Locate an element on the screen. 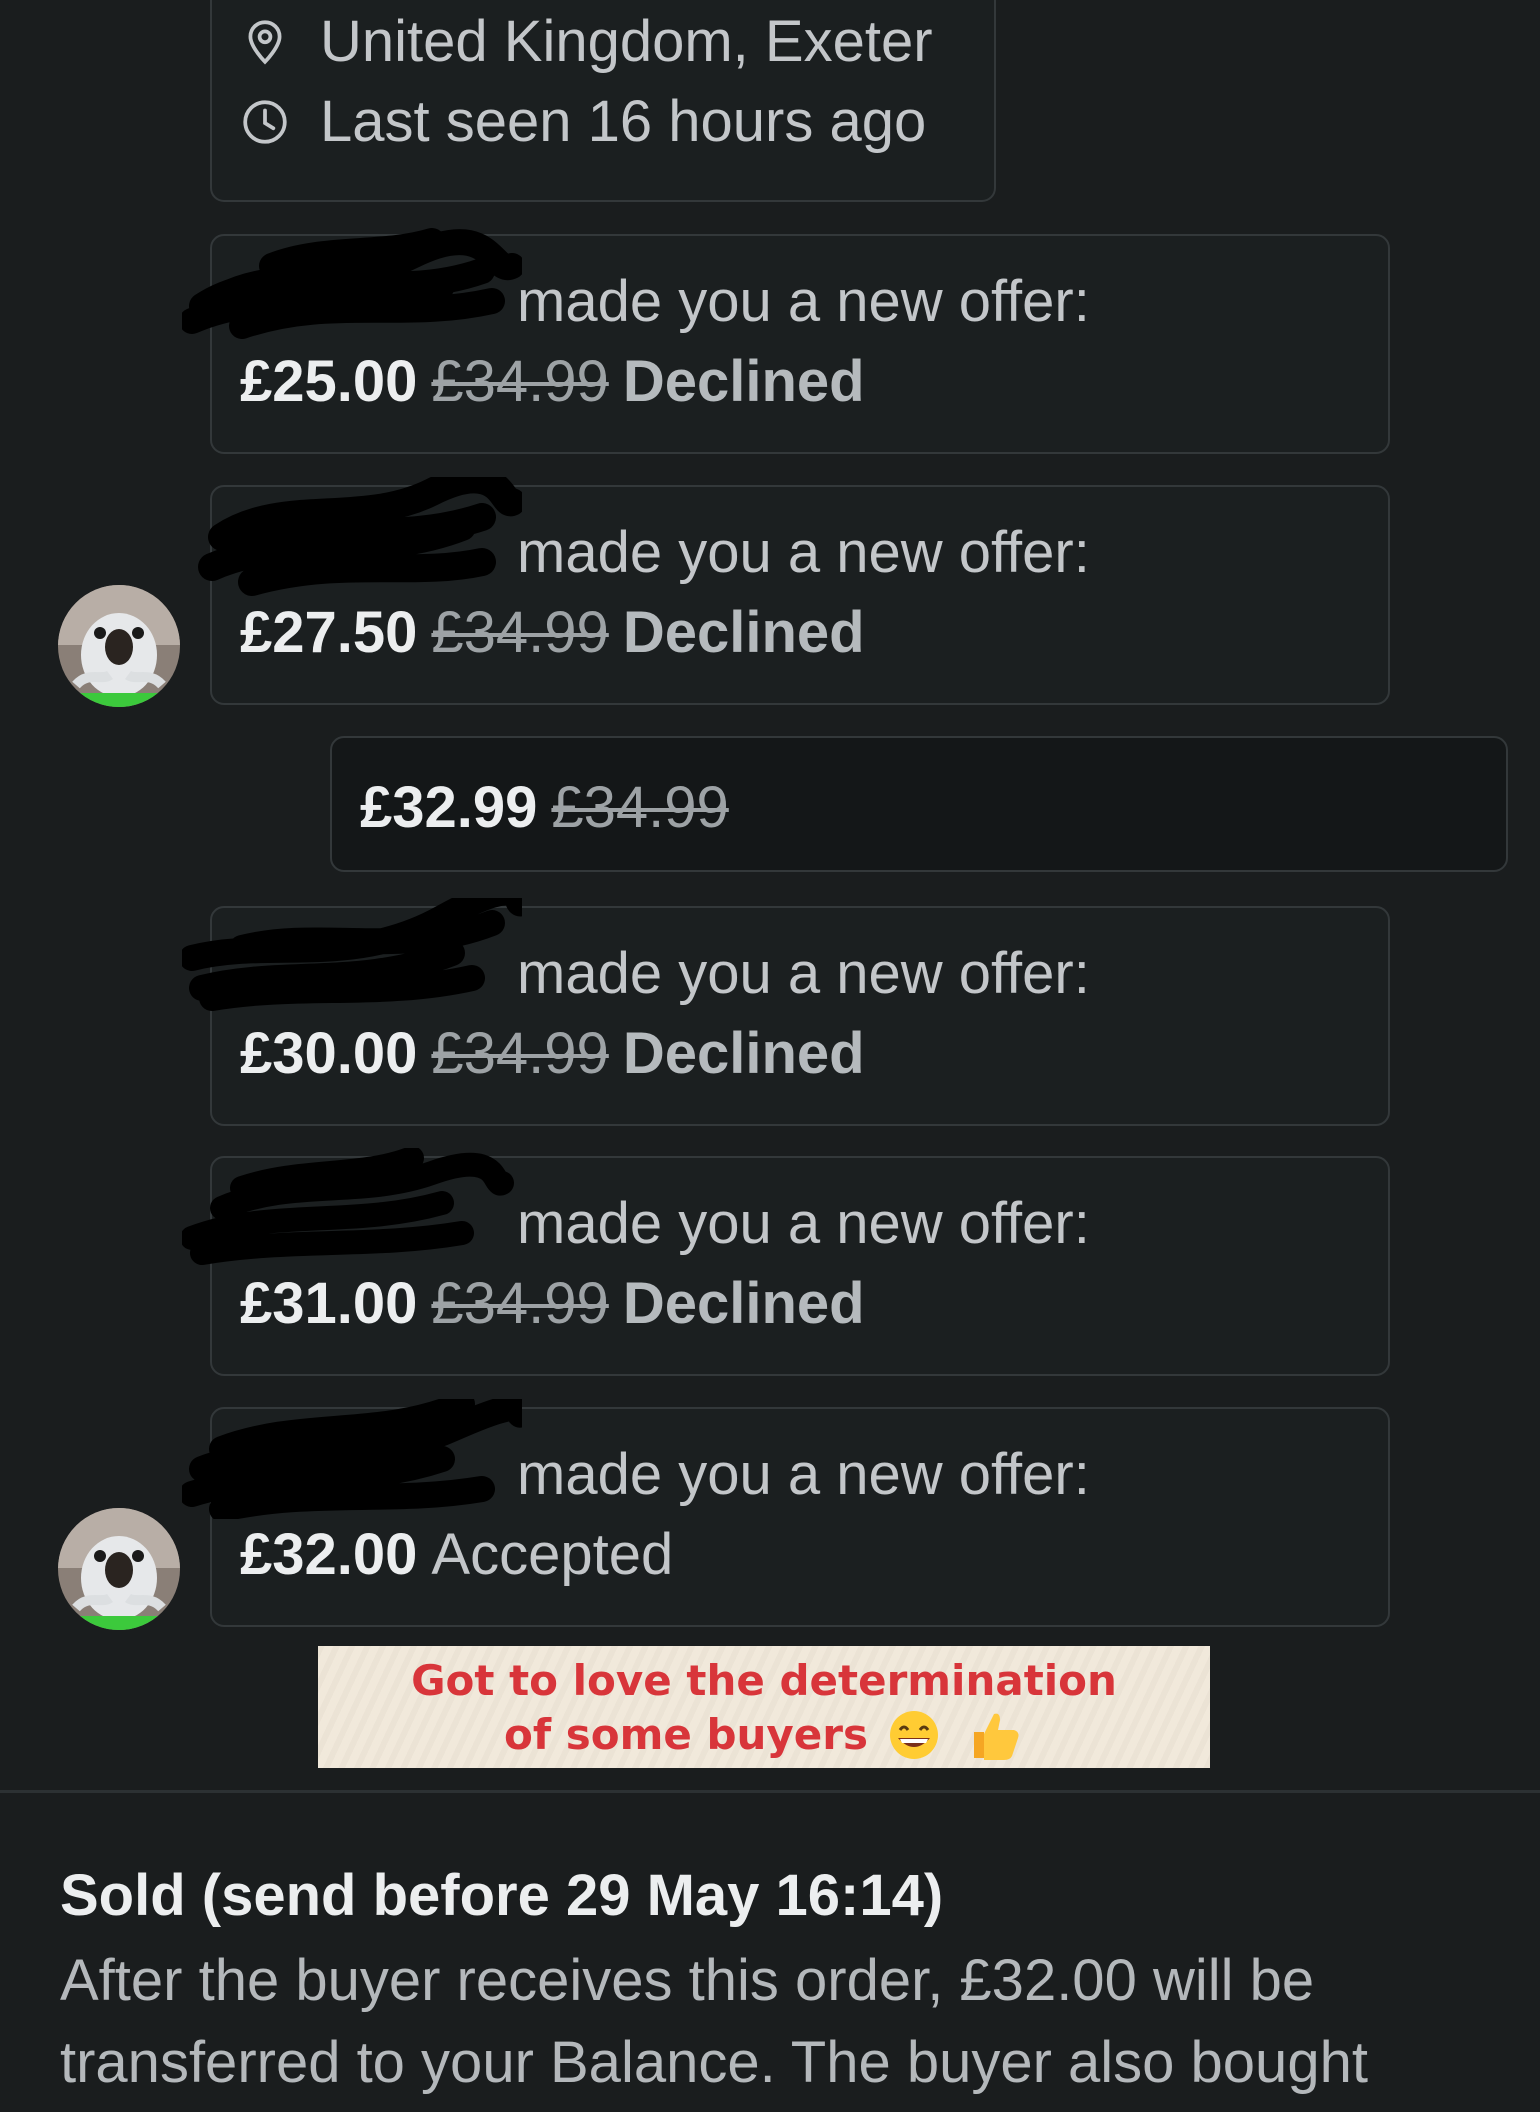  offer-amount: £31.00 is located at coordinates (329, 1303).